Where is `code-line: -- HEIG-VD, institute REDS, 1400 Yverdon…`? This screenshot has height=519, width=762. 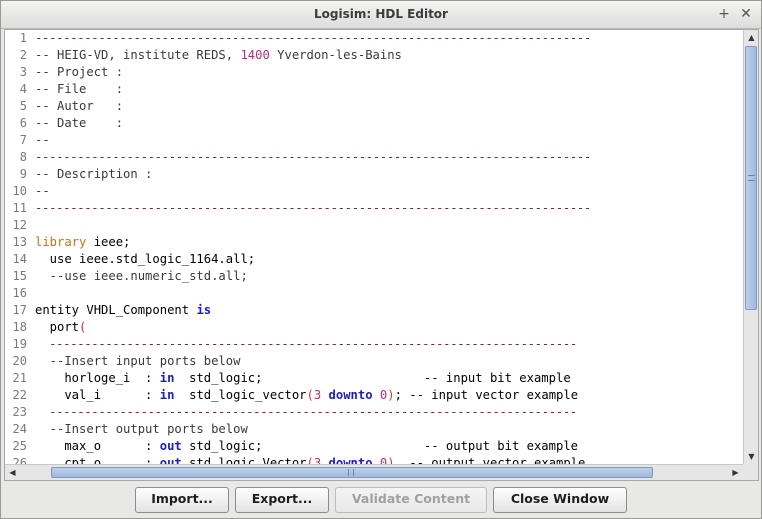 code-line: -- HEIG-VD, institute REDS, 1400 Yverdon… is located at coordinates (218, 55).